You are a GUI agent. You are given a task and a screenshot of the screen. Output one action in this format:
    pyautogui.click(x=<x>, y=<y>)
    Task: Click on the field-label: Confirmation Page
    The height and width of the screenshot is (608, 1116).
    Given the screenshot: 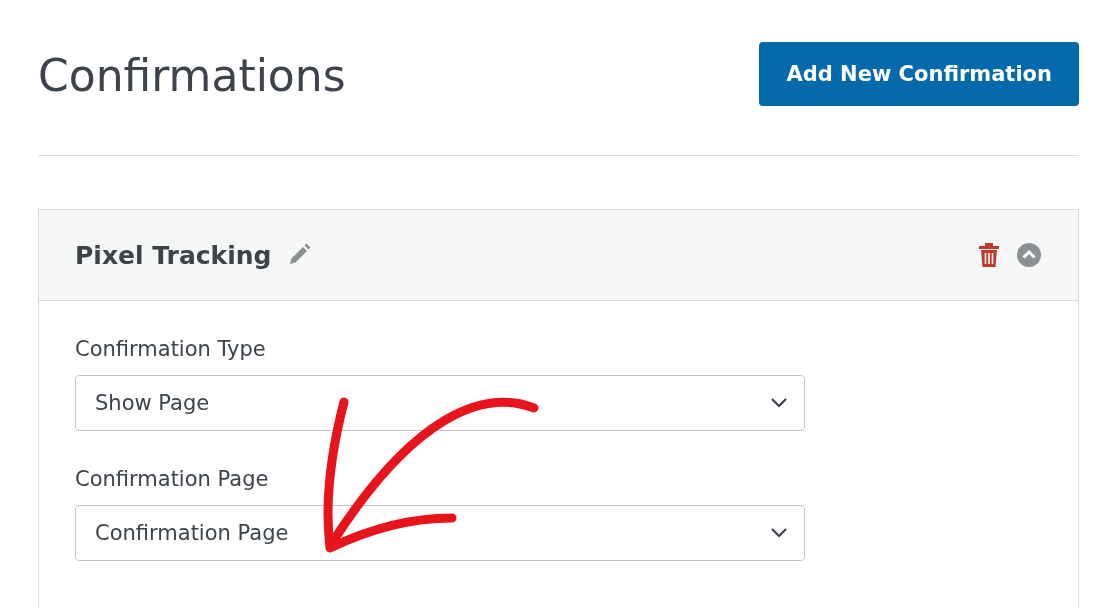 What is the action you would take?
    pyautogui.click(x=172, y=479)
    